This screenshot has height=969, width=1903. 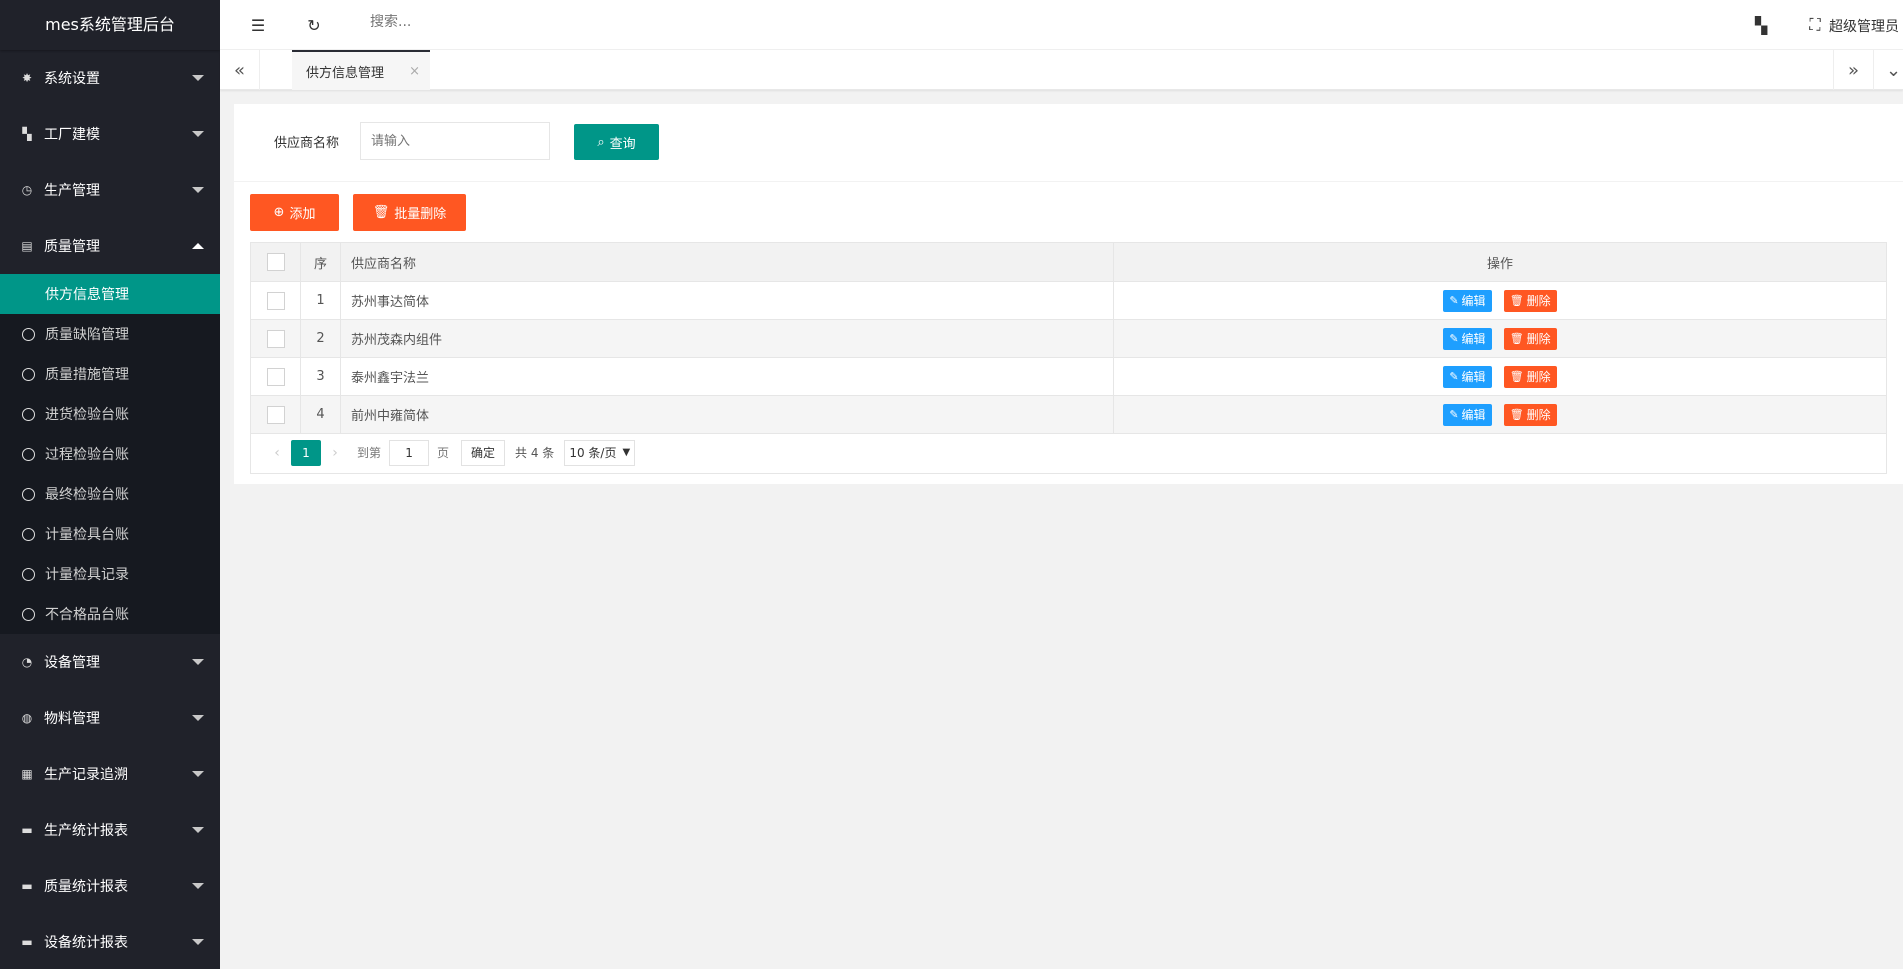 I want to click on sidebar-item-label: 计量检具记录, so click(x=87, y=575).